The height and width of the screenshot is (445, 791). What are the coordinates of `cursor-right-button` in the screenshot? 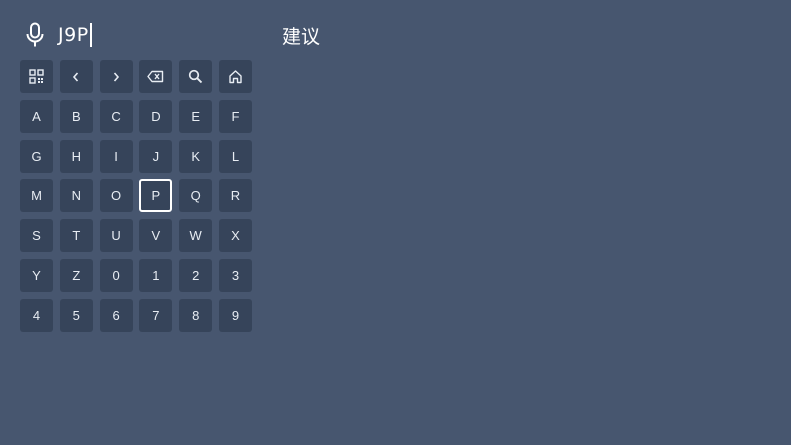 It's located at (116, 76).